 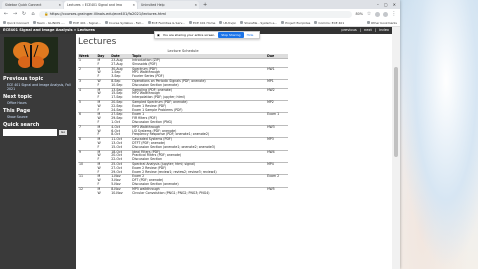 I want to click on table-cell: W, so click(x=99, y=192).